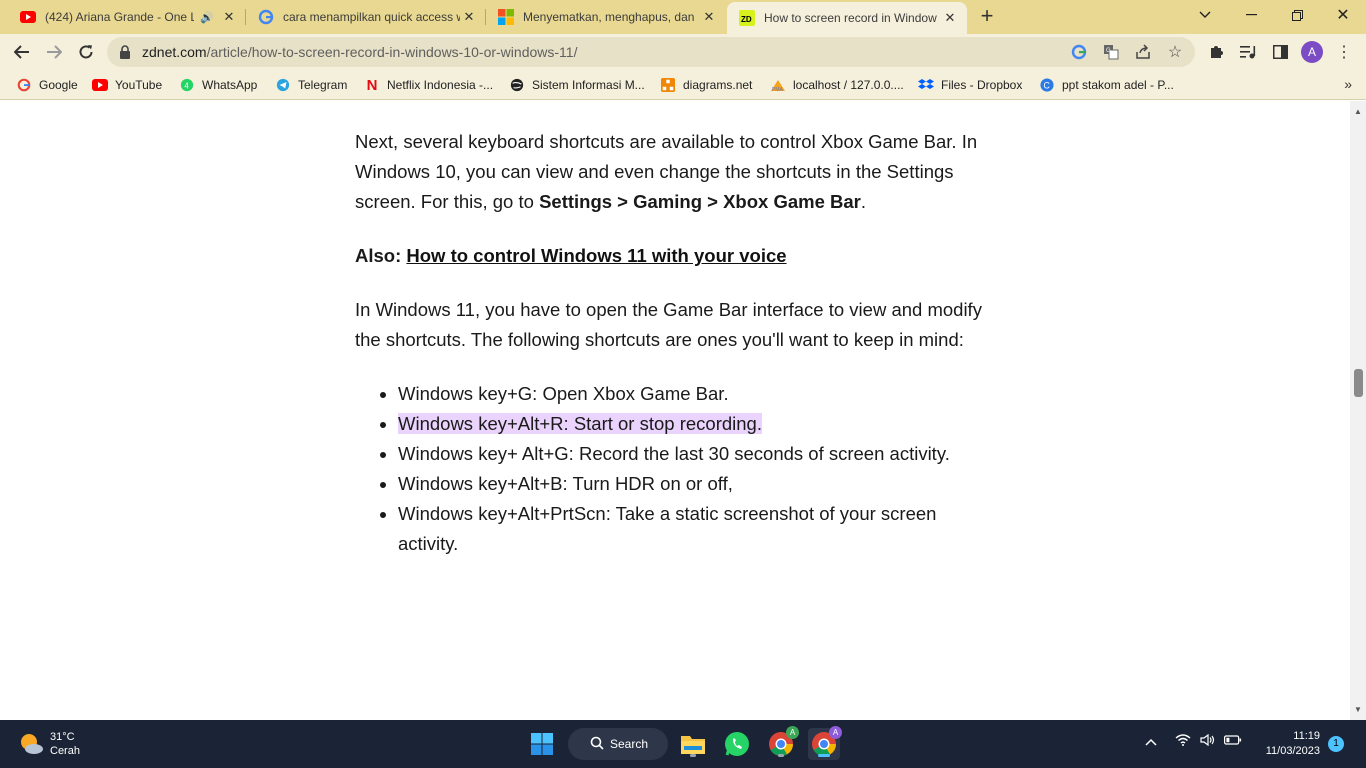  What do you see at coordinates (517, 85) in the screenshot?
I see `globe-icon` at bounding box center [517, 85].